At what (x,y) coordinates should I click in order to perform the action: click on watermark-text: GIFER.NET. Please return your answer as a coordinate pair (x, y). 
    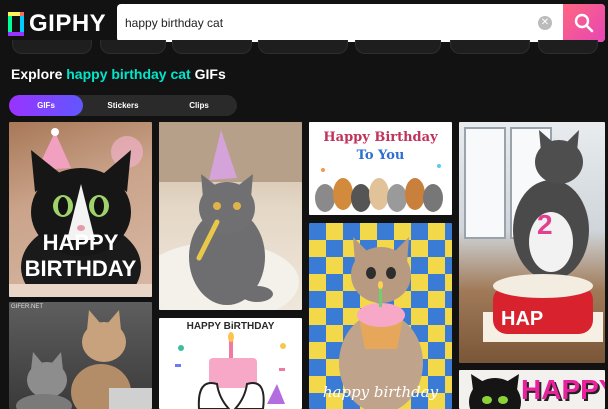
    Looking at the image, I should click on (27, 307).